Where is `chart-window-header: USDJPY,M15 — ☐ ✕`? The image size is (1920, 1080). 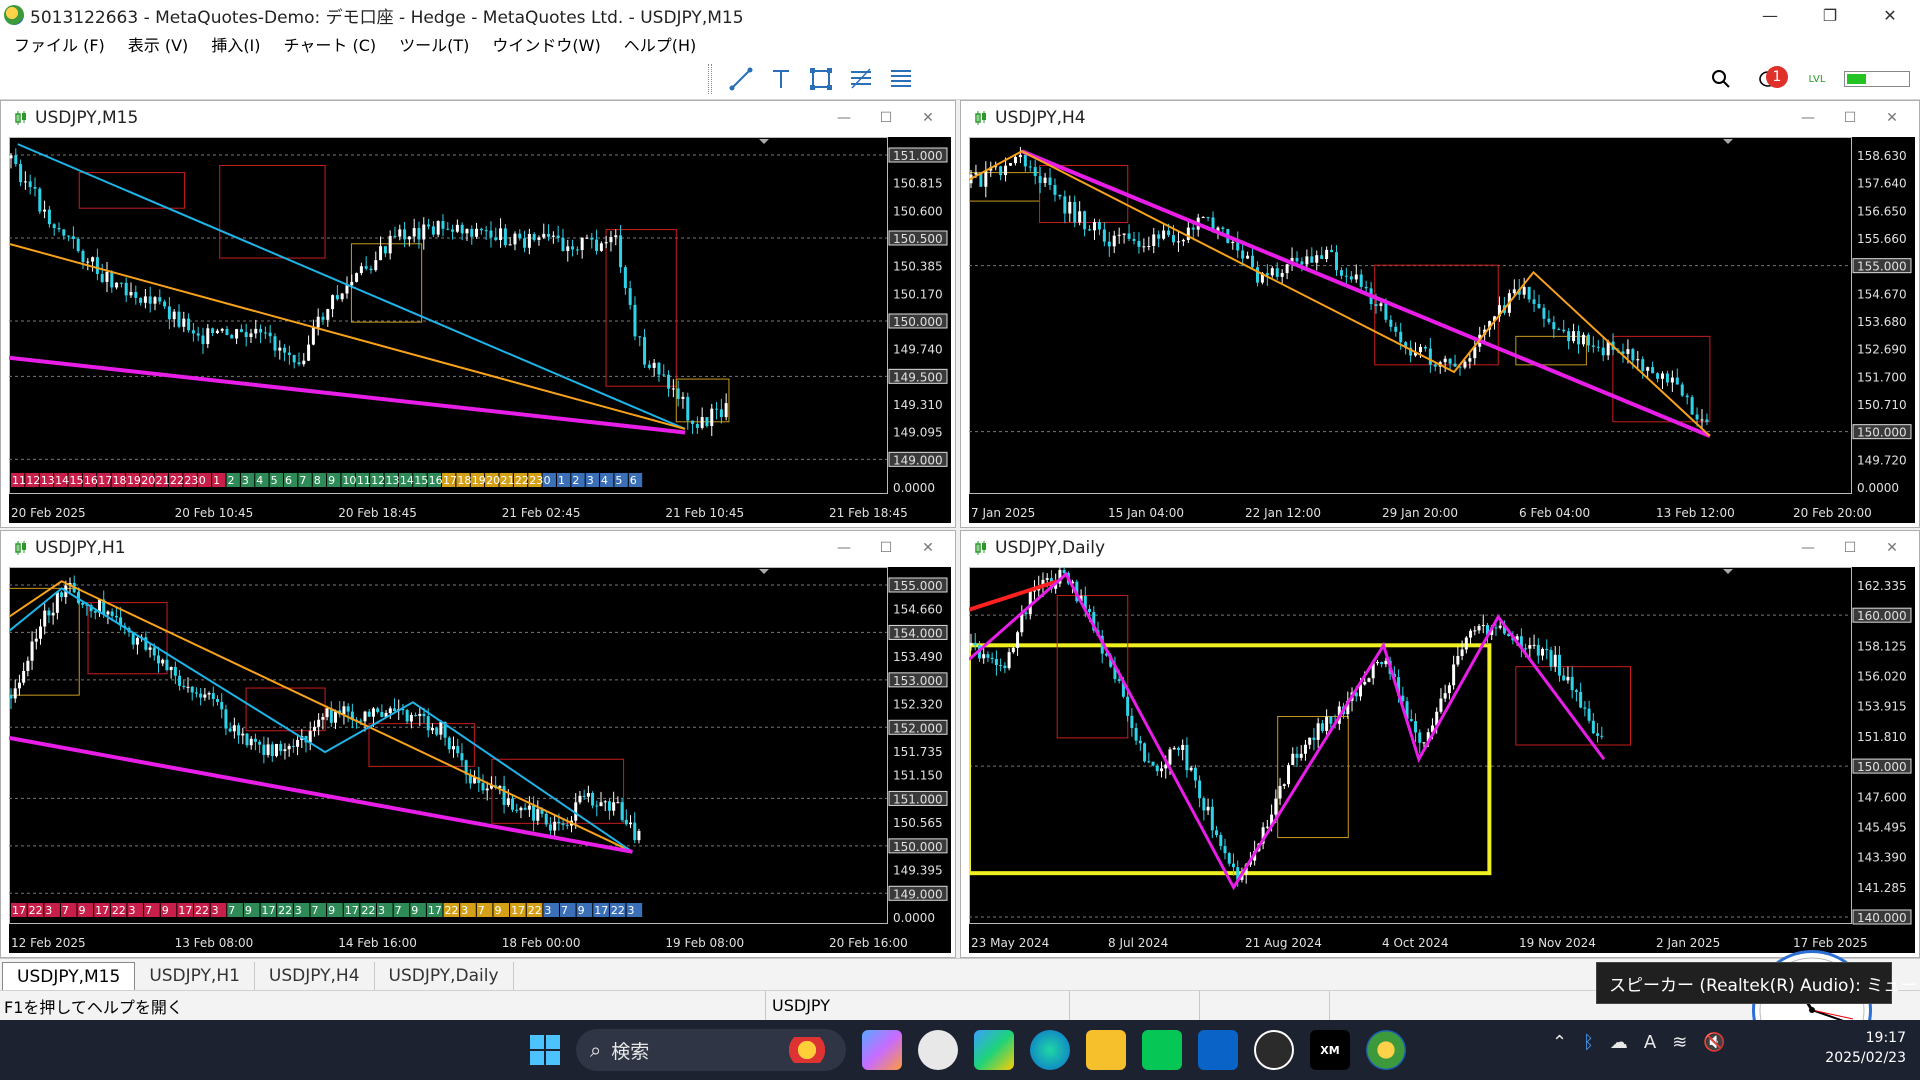 chart-window-header: USDJPY,M15 — ☐ ✕ is located at coordinates (478, 118).